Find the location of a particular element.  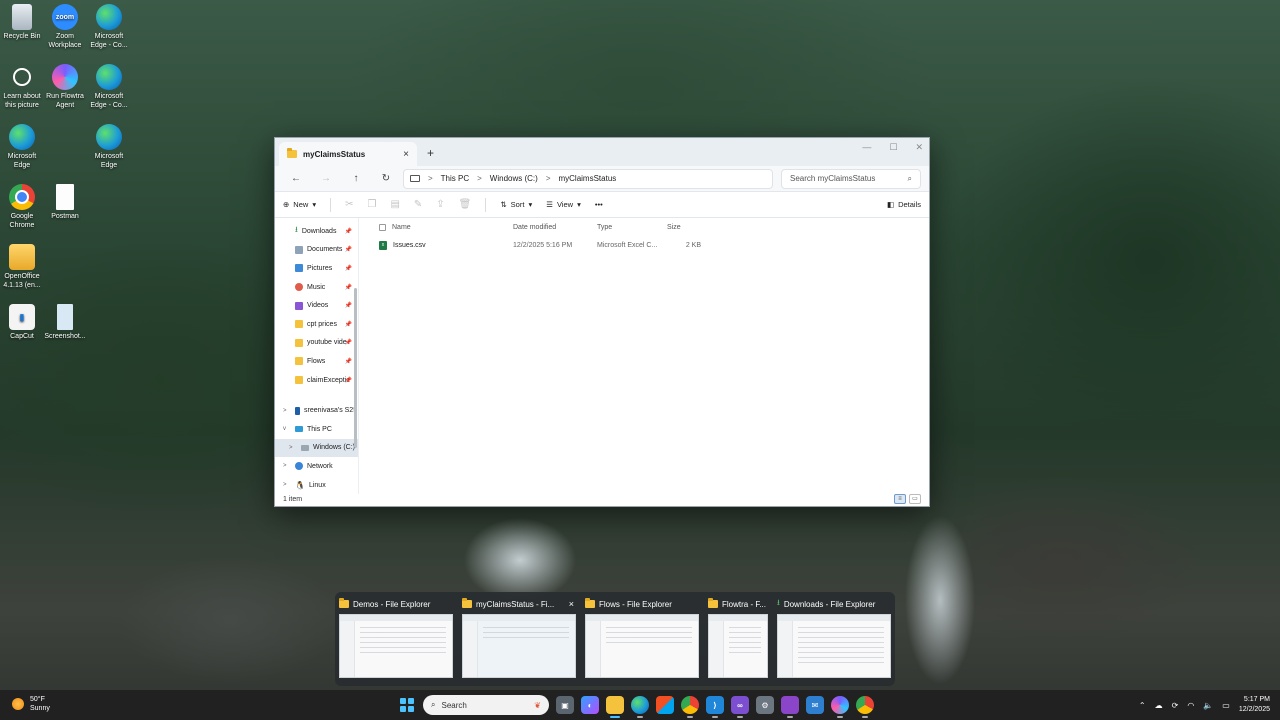

chevron-down-icon: v is located at coordinates (284, 429).